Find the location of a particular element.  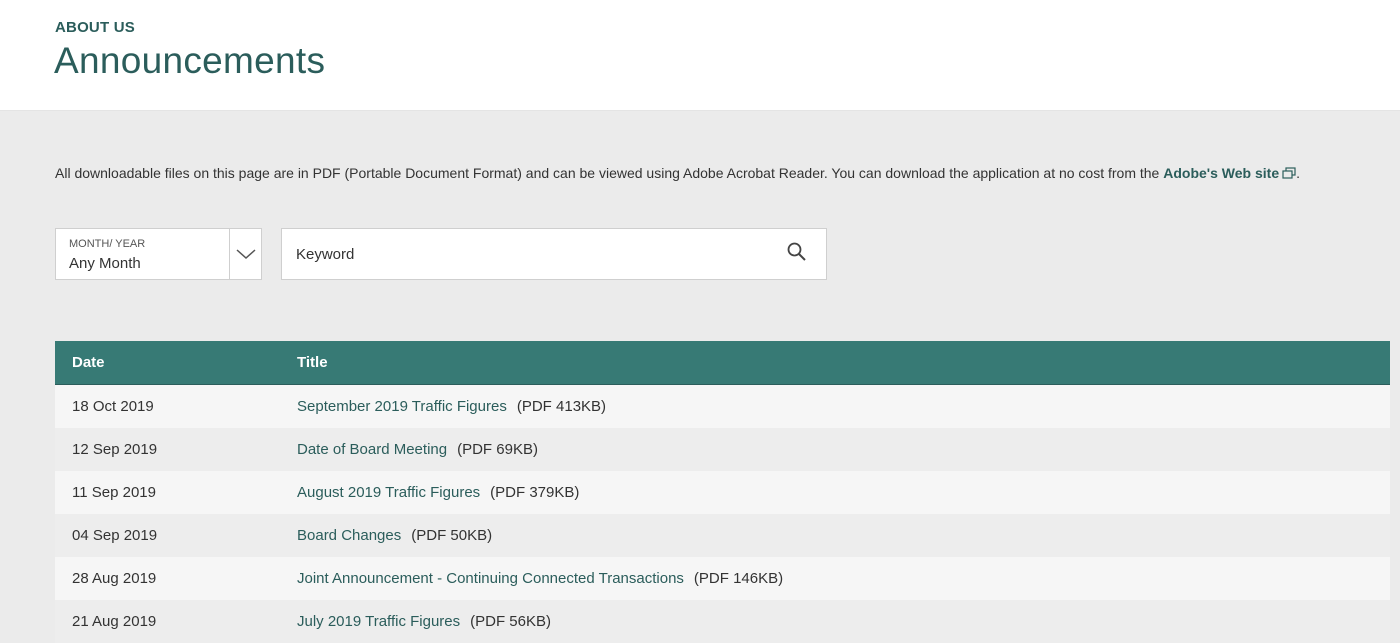

row-date: 28 Aug 2019 is located at coordinates (114, 578).